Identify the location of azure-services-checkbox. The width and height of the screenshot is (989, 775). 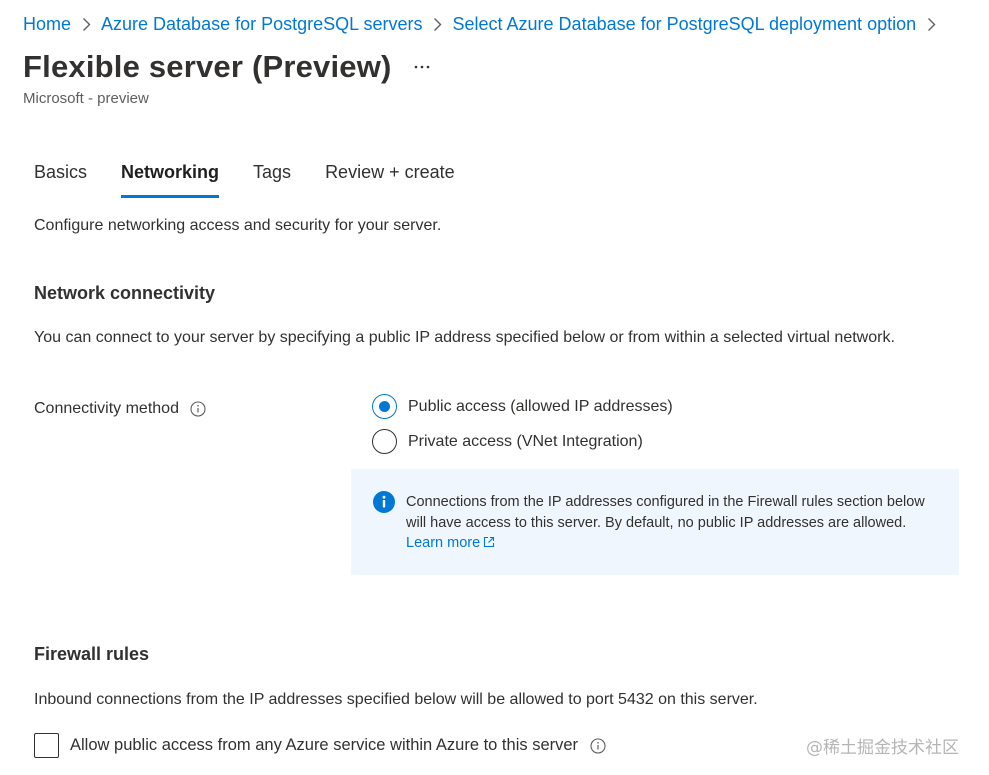
(46, 745).